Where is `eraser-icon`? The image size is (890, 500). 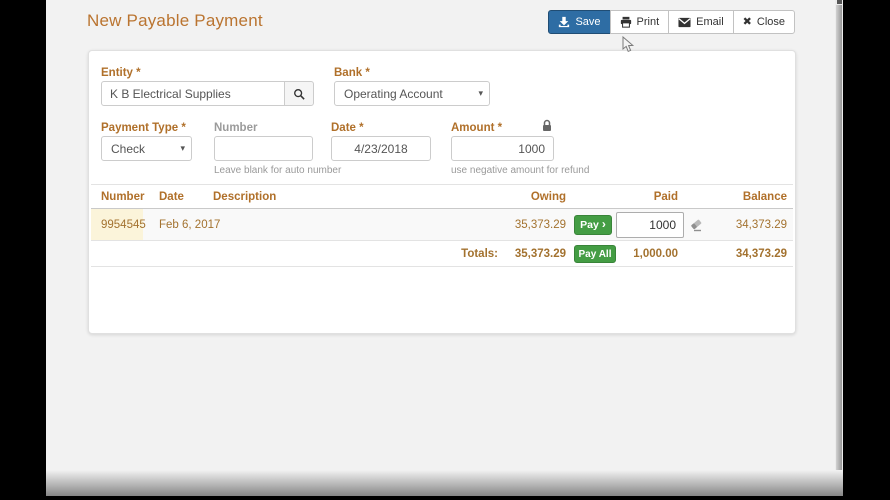 eraser-icon is located at coordinates (697, 225).